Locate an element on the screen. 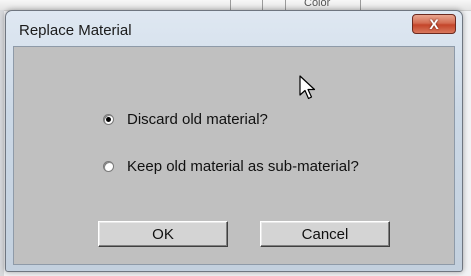 This screenshot has width=471, height=276. option-discard-old-material: Discard old material? is located at coordinates (185, 119).